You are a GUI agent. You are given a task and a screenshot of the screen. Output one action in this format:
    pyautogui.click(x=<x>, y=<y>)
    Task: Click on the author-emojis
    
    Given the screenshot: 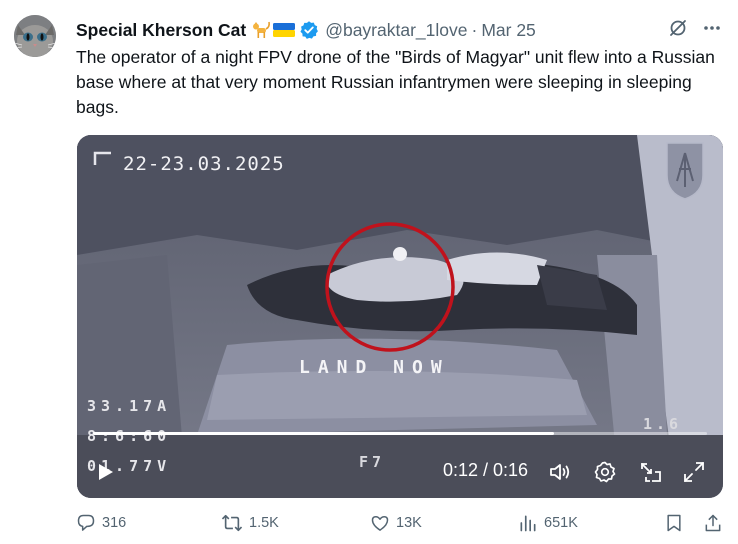 What is the action you would take?
    pyautogui.click(x=273, y=30)
    